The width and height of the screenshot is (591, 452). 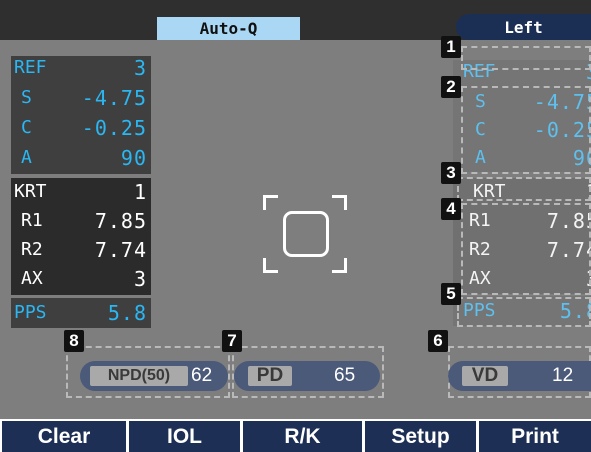 I want to click on npd-value: 62, so click(x=202, y=375).